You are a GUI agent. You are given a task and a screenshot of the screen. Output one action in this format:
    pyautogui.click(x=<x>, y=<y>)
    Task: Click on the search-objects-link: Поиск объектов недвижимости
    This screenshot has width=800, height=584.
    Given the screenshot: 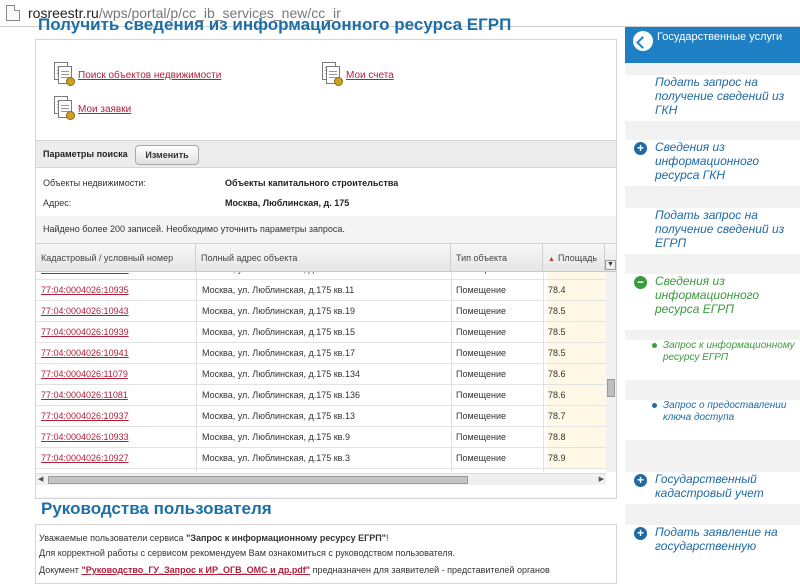 What is the action you would take?
    pyautogui.click(x=137, y=75)
    